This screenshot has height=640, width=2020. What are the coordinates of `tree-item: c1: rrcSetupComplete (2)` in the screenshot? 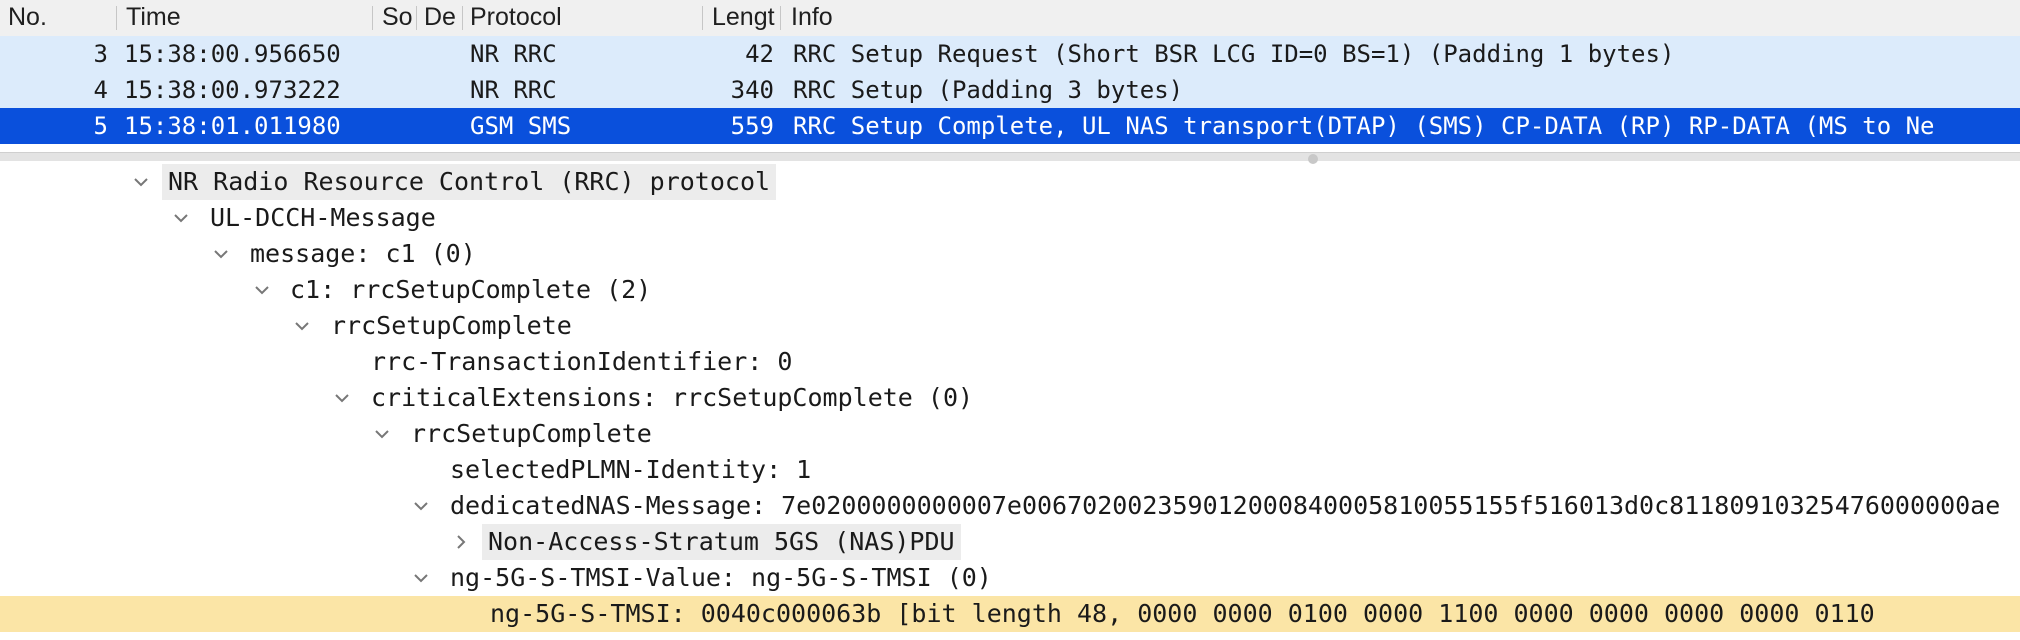 It's located at (1010, 290).